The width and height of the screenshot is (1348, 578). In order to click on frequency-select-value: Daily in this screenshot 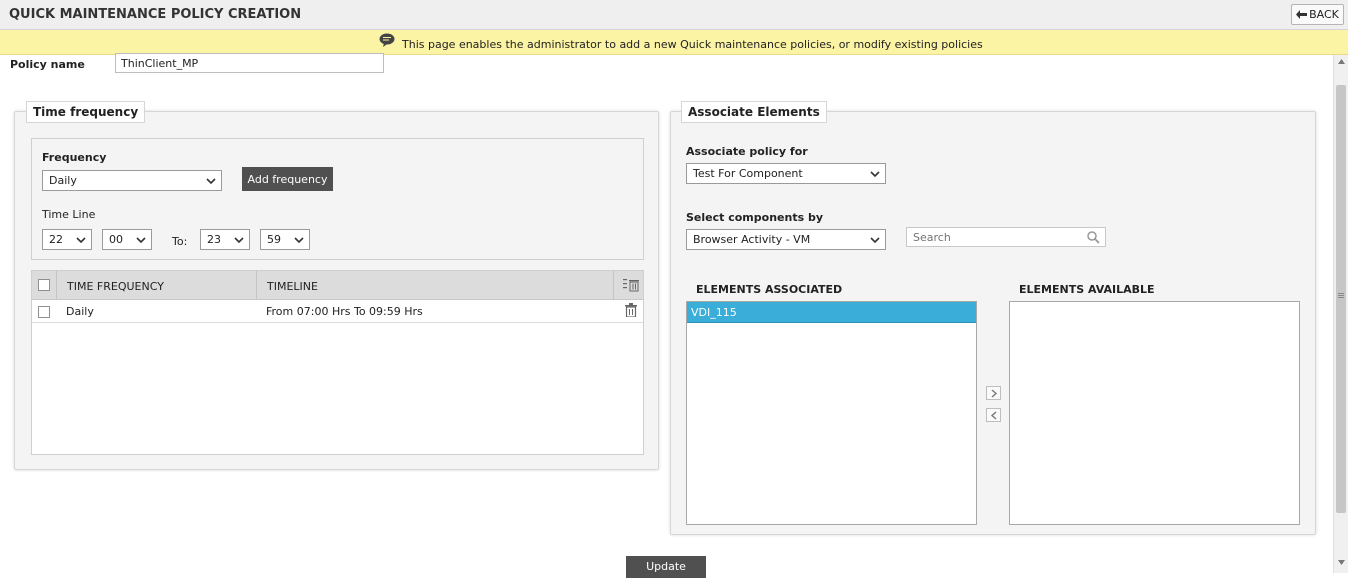, I will do `click(63, 180)`.